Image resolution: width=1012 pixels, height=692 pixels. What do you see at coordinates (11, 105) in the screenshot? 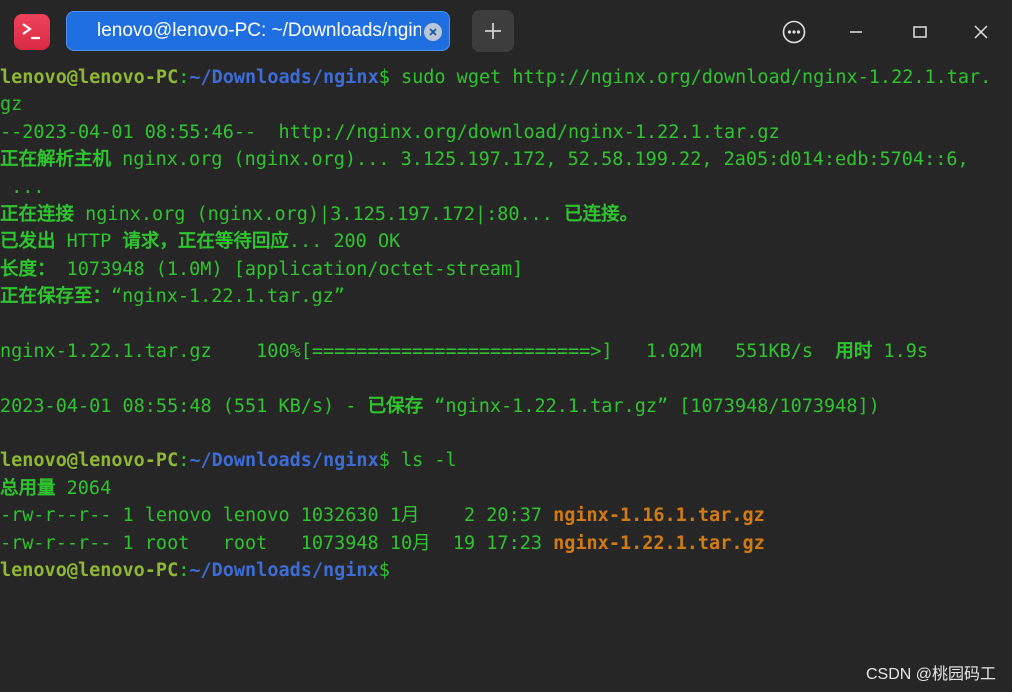
I see `command-wrap: gz` at bounding box center [11, 105].